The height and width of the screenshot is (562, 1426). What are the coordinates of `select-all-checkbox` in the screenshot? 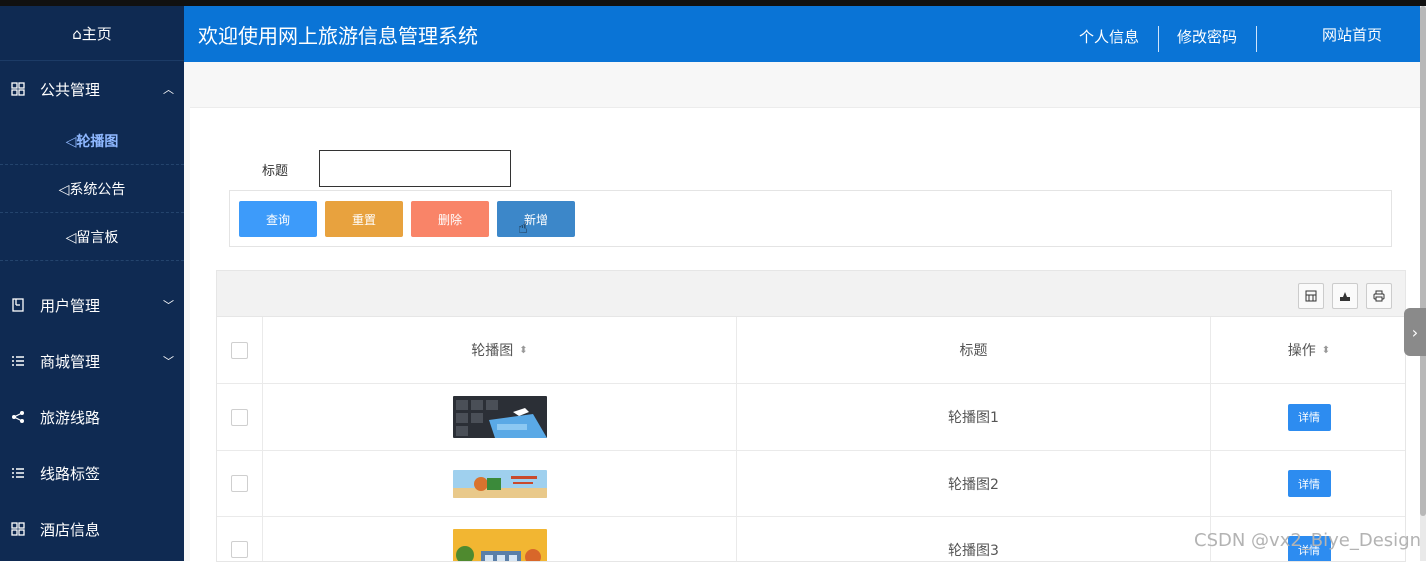 It's located at (239, 350).